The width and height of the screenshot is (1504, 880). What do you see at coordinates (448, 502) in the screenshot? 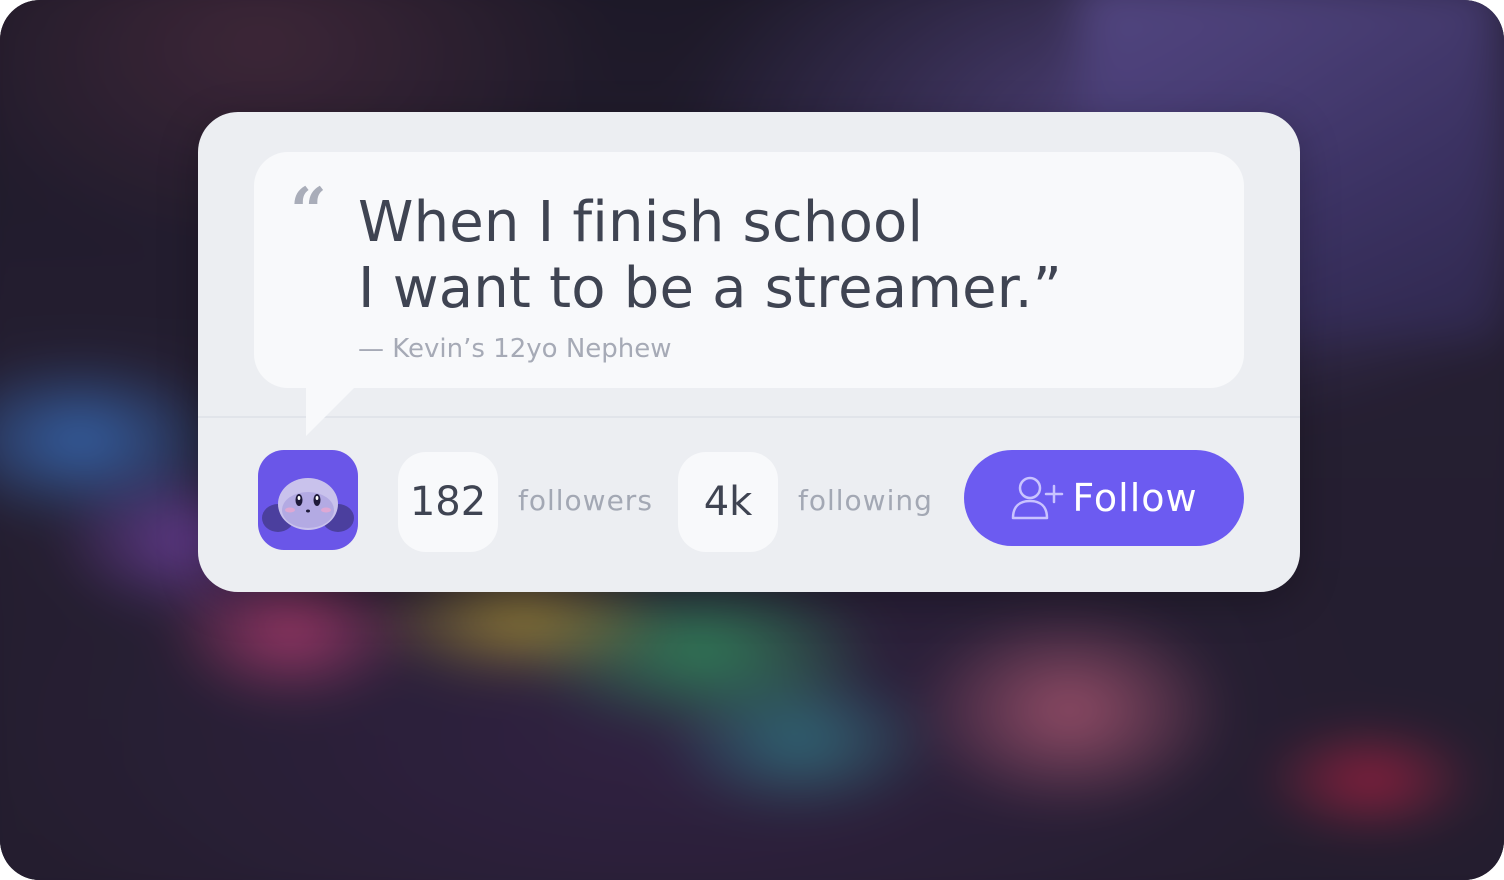
I see `followers-count: 182` at bounding box center [448, 502].